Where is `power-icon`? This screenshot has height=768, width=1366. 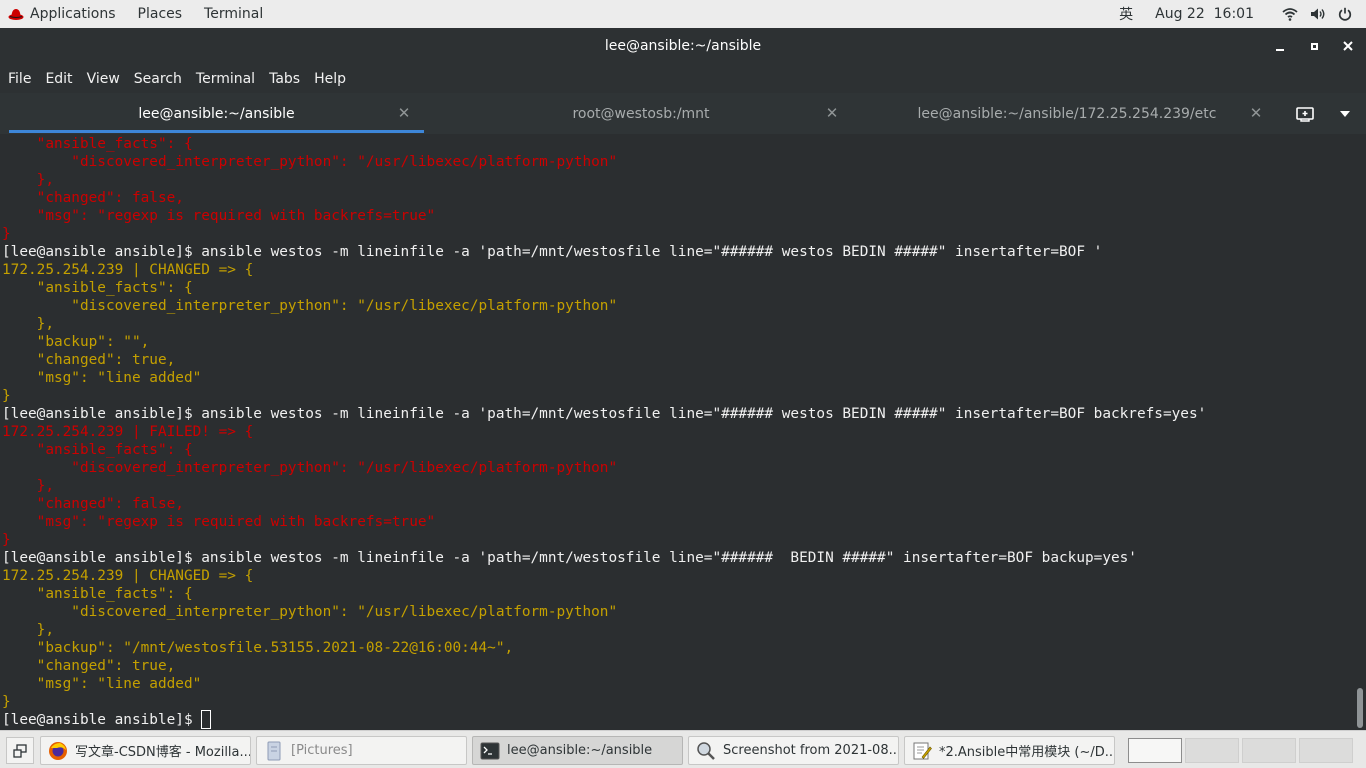
power-icon is located at coordinates (1345, 14).